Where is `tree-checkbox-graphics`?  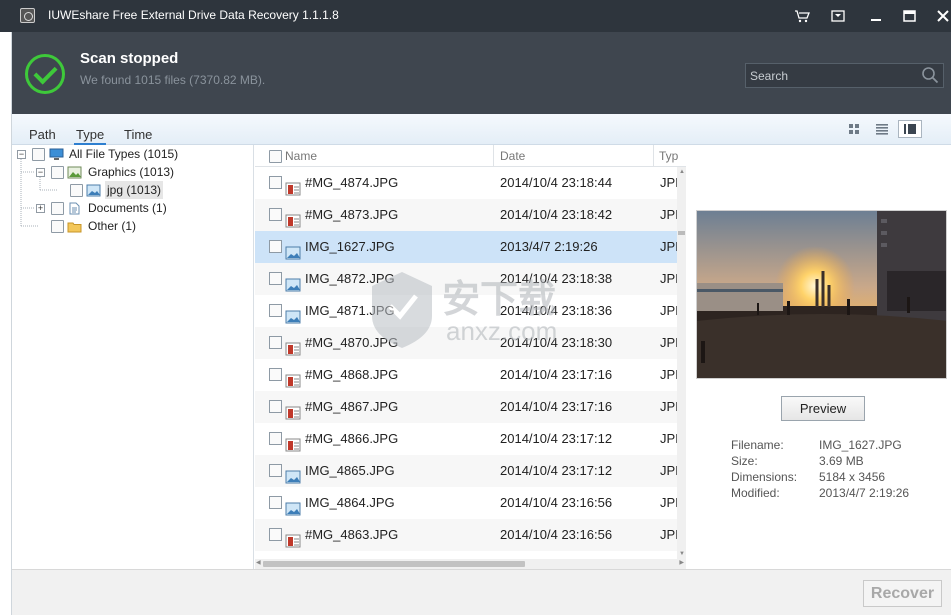
tree-checkbox-graphics is located at coordinates (57, 172).